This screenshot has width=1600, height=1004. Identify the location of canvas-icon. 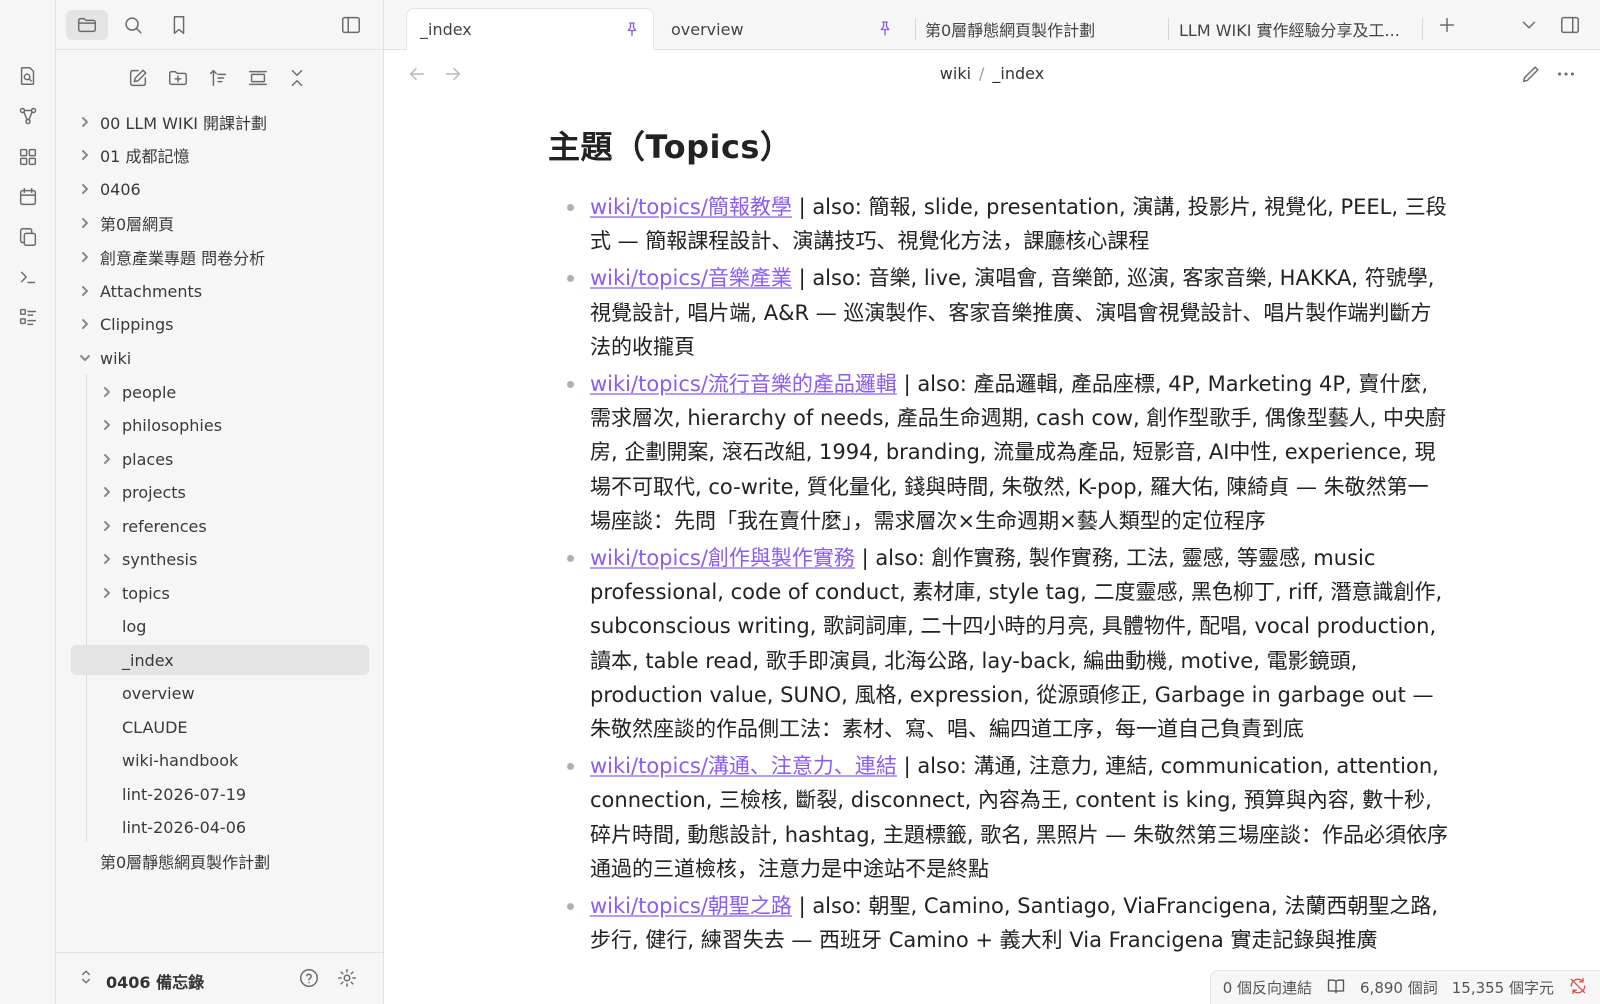
(28, 157).